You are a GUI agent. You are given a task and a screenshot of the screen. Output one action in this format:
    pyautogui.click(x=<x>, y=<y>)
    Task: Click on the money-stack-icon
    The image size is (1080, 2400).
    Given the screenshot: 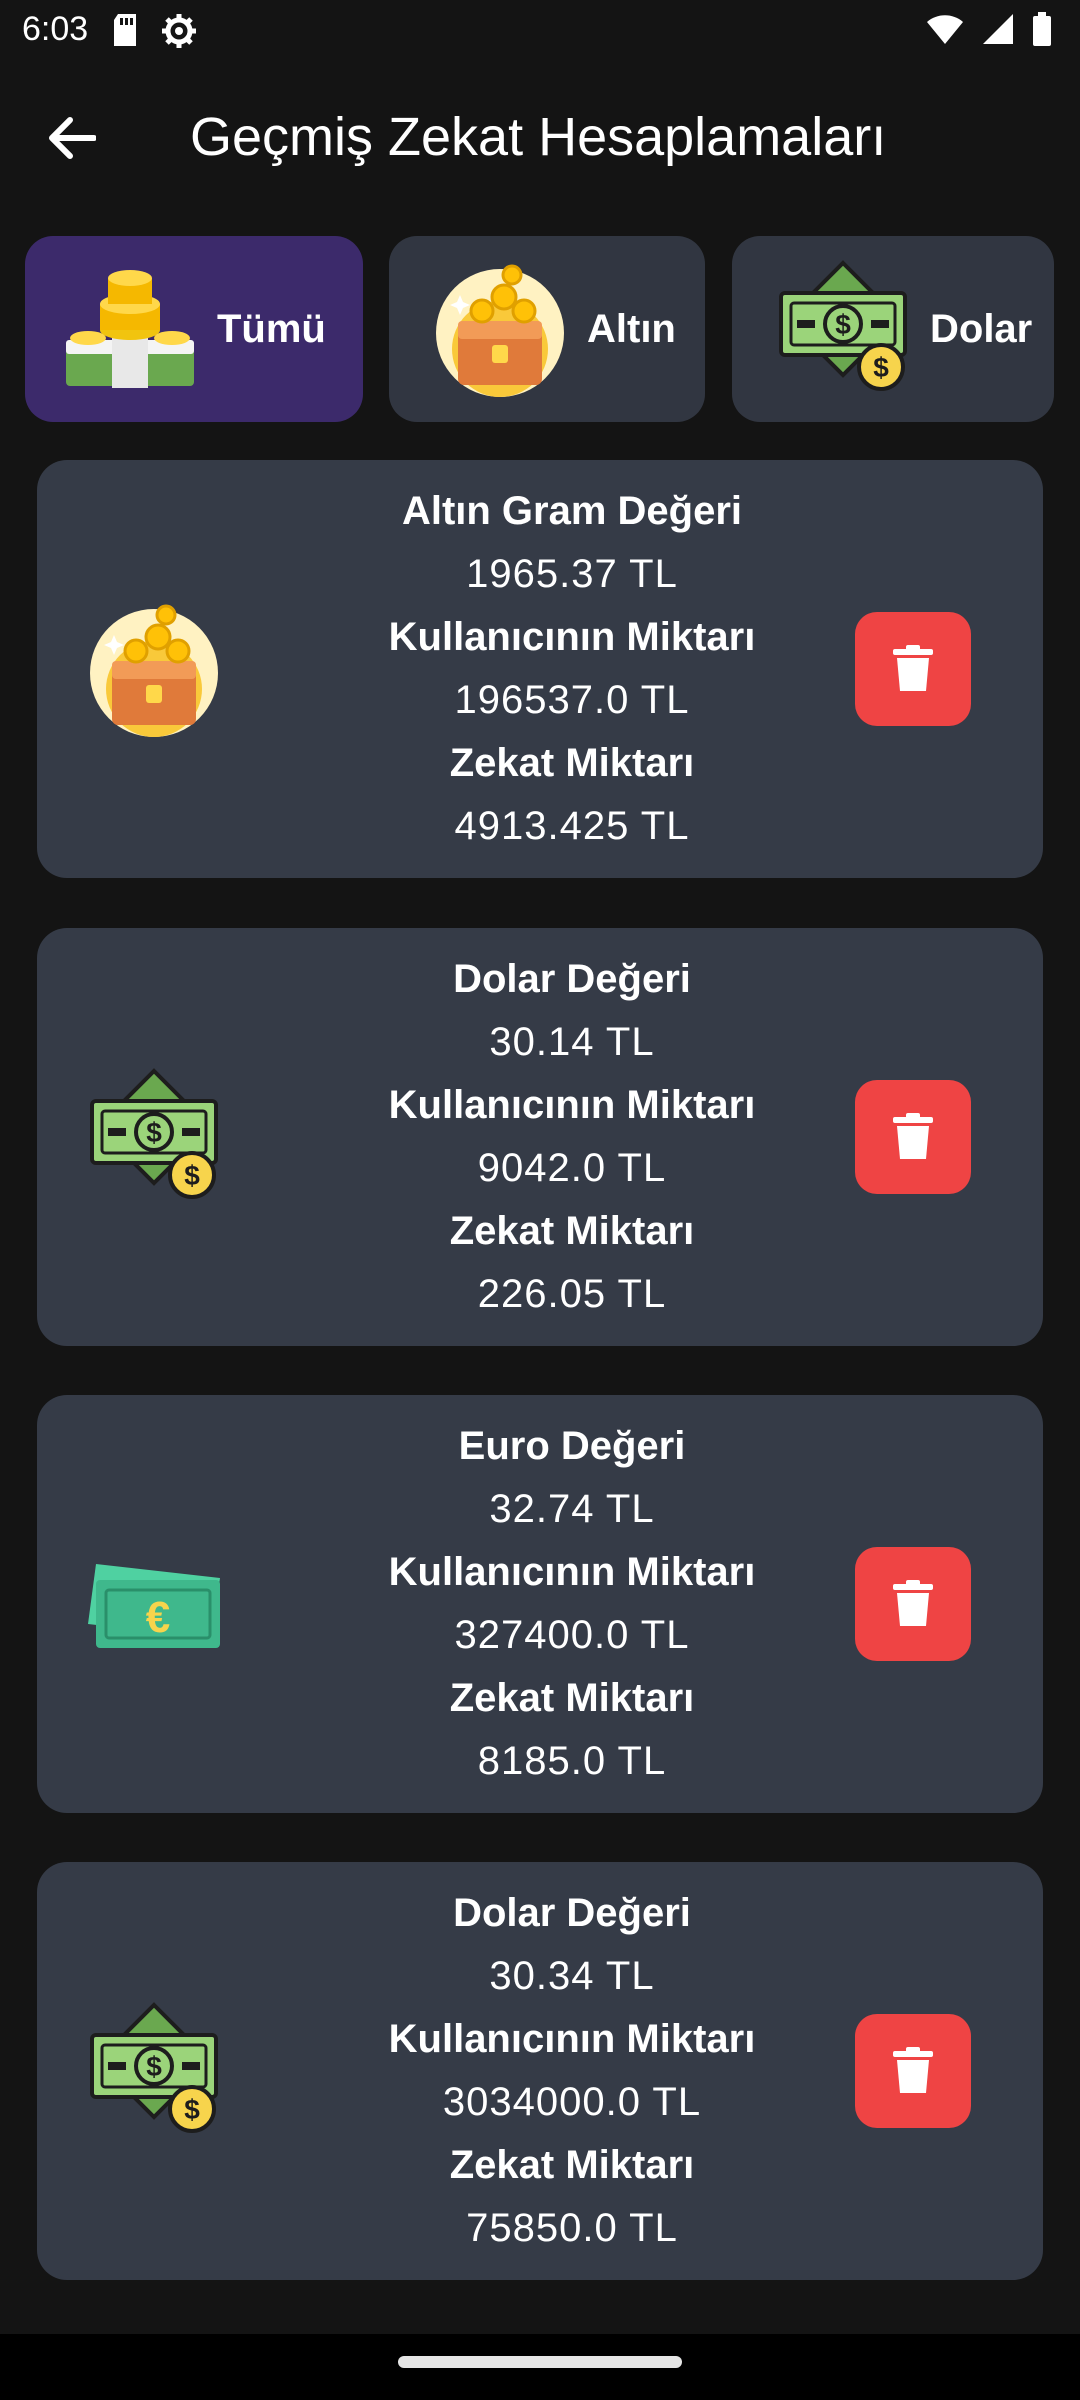 What is the action you would take?
    pyautogui.click(x=130, y=329)
    